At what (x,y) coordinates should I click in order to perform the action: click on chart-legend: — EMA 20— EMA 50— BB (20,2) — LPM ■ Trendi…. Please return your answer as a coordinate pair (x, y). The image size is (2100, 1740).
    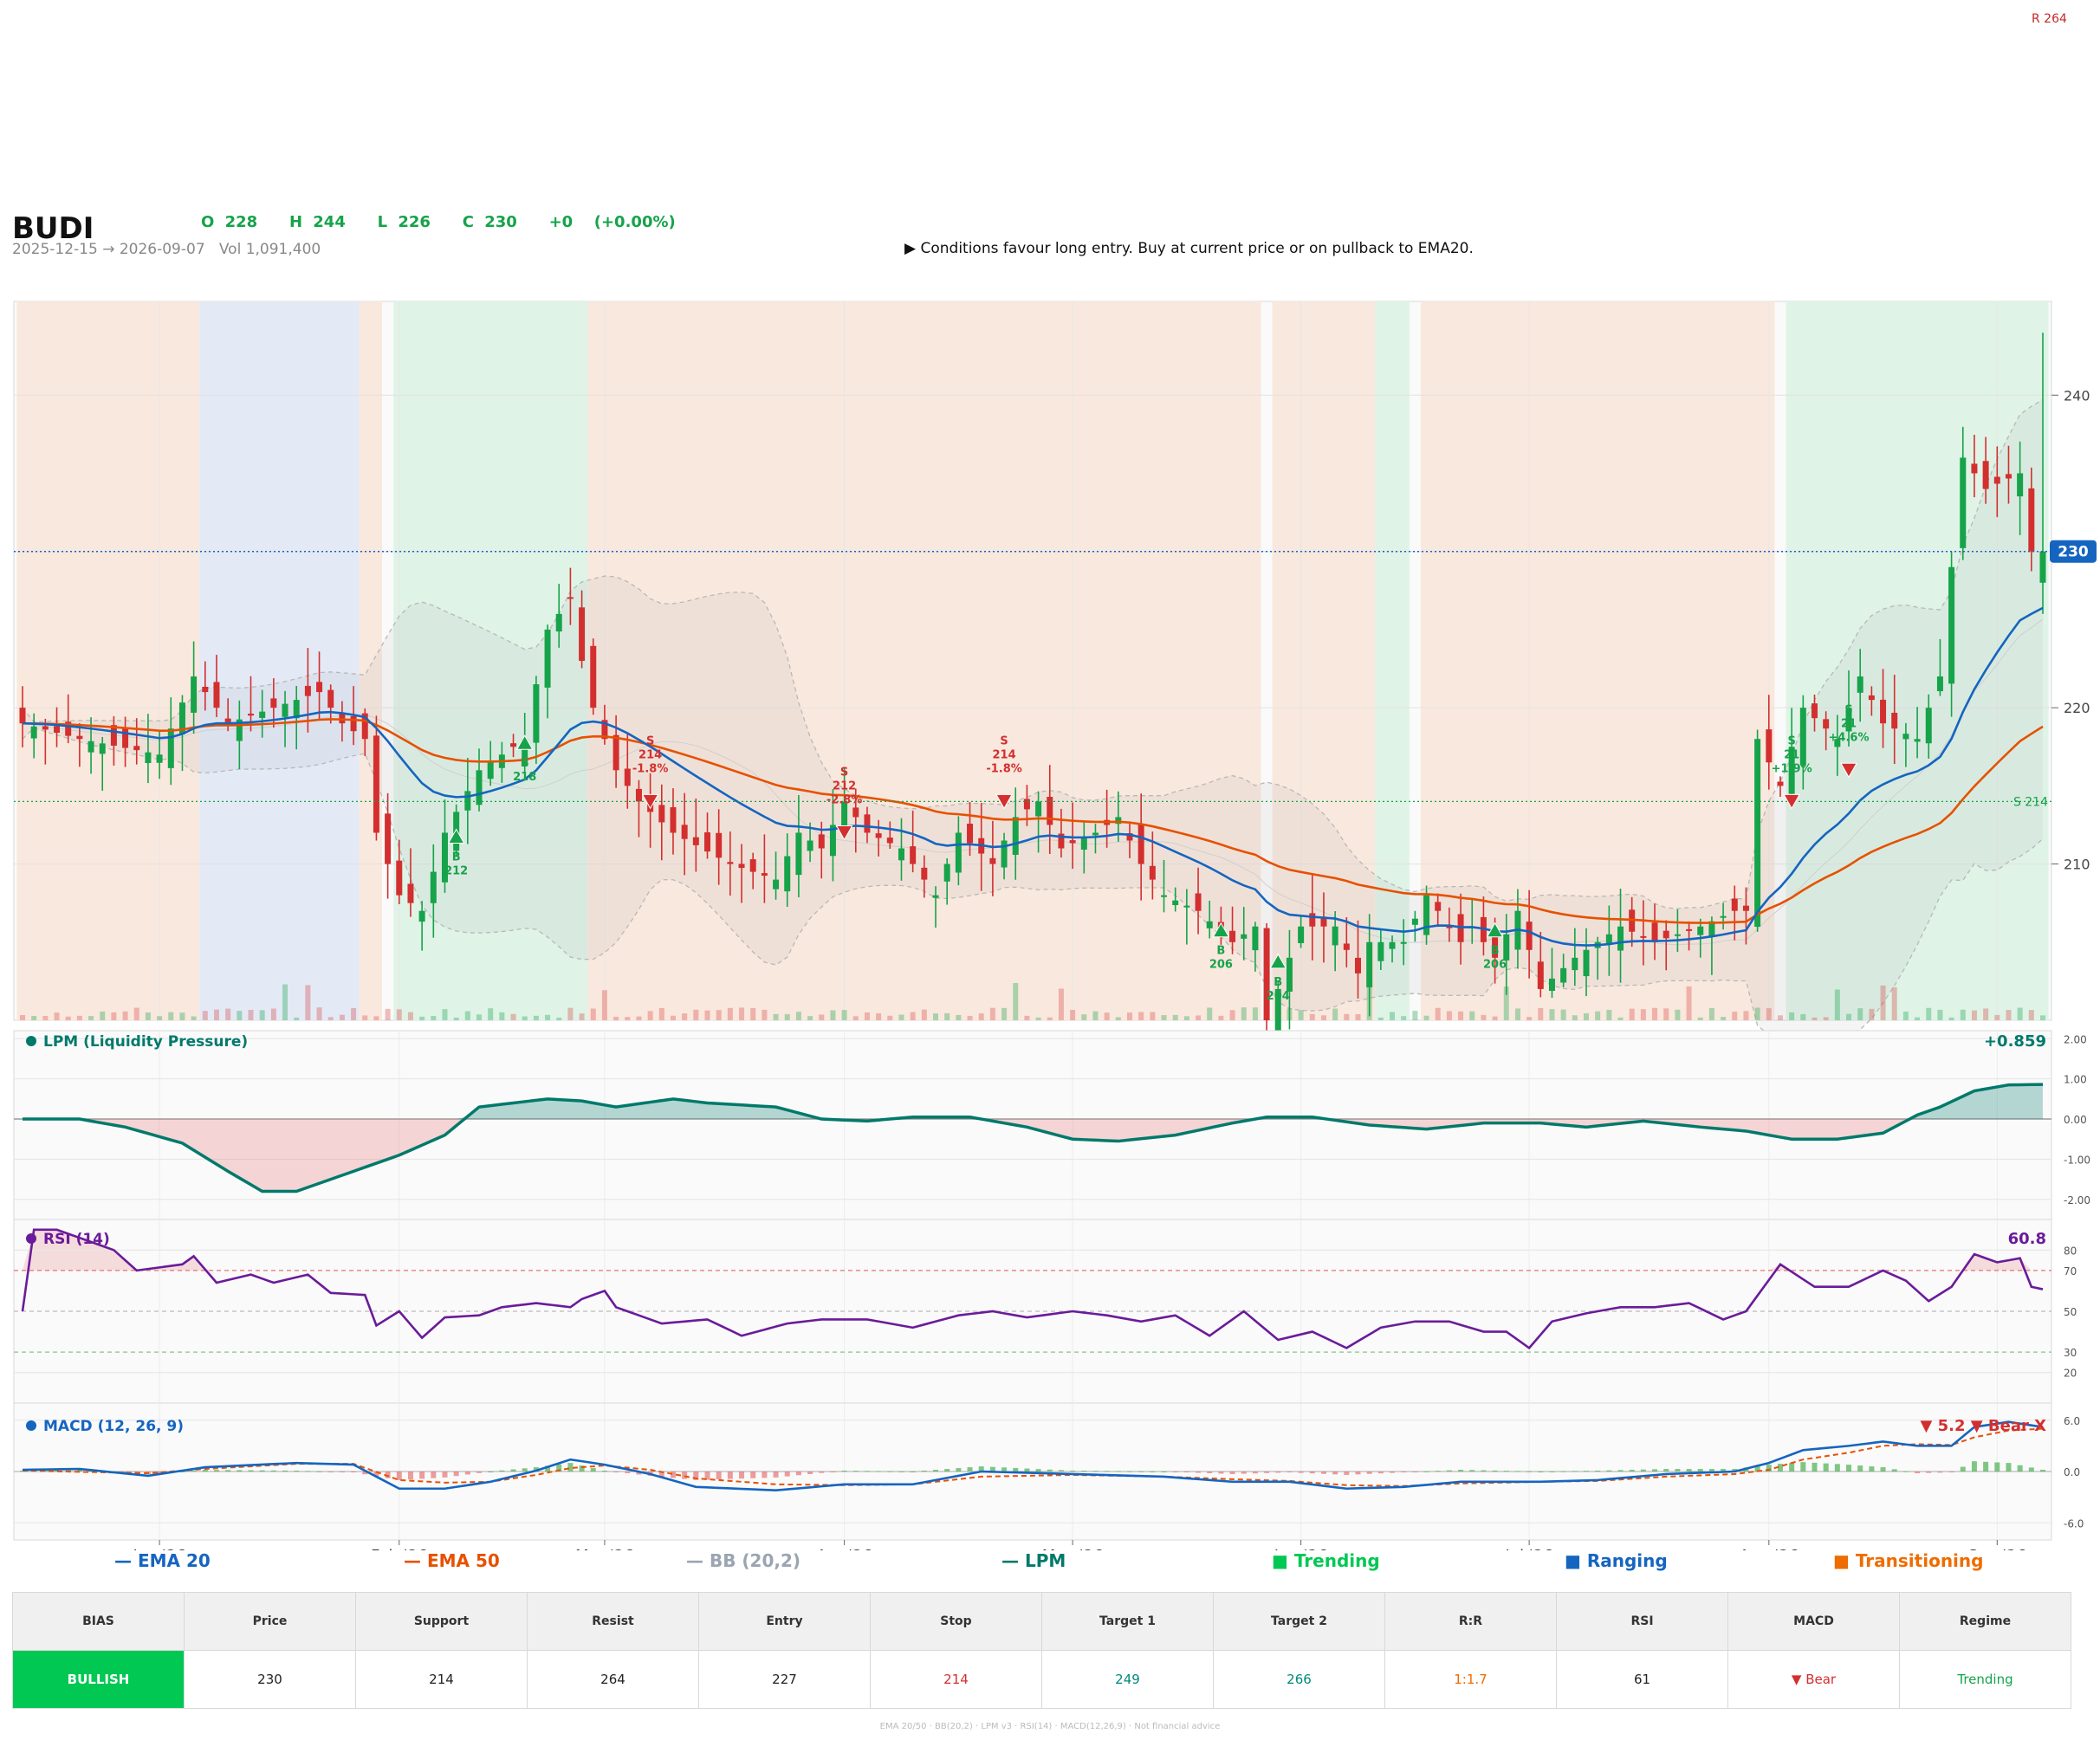
    Looking at the image, I should click on (1050, 1563).